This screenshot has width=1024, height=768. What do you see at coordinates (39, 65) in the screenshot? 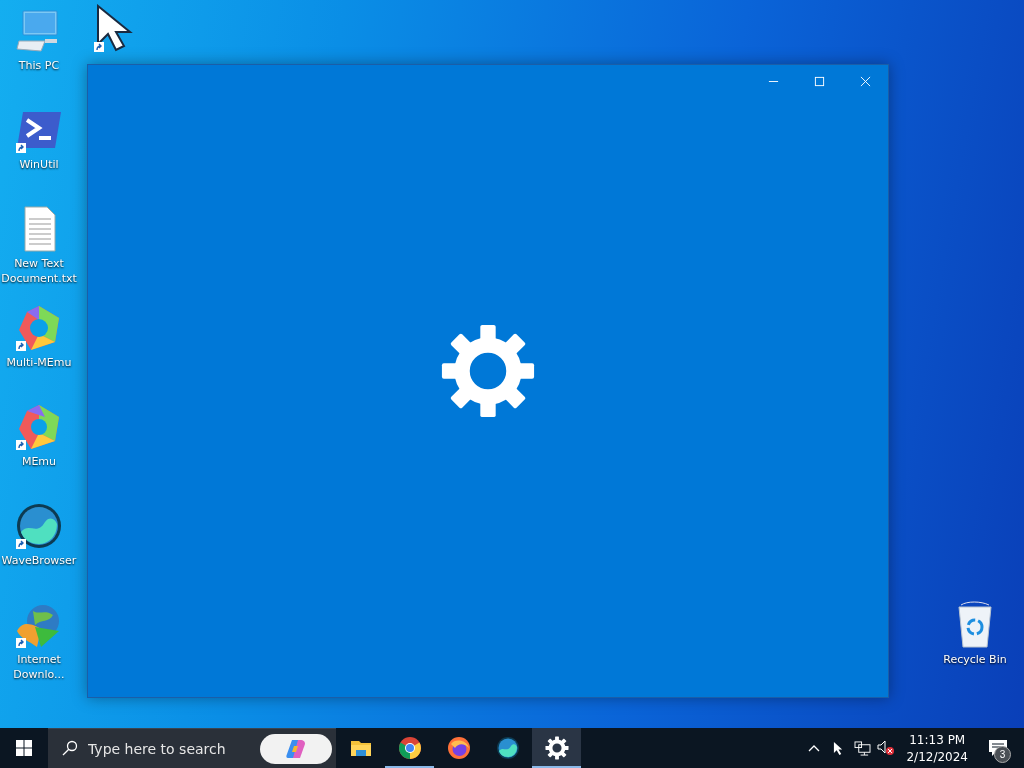
I see `desktop-icon-label: This PC` at bounding box center [39, 65].